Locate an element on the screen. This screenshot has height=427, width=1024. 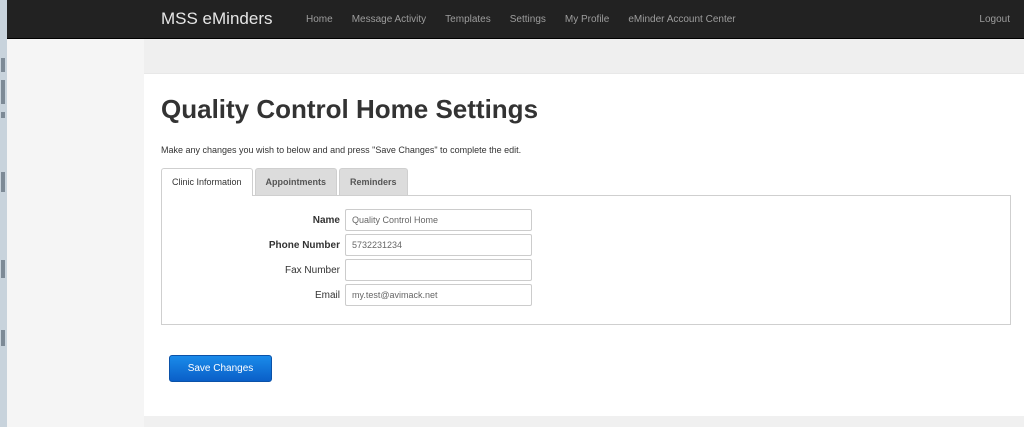
nav-templates: Templates is located at coordinates (468, 19).